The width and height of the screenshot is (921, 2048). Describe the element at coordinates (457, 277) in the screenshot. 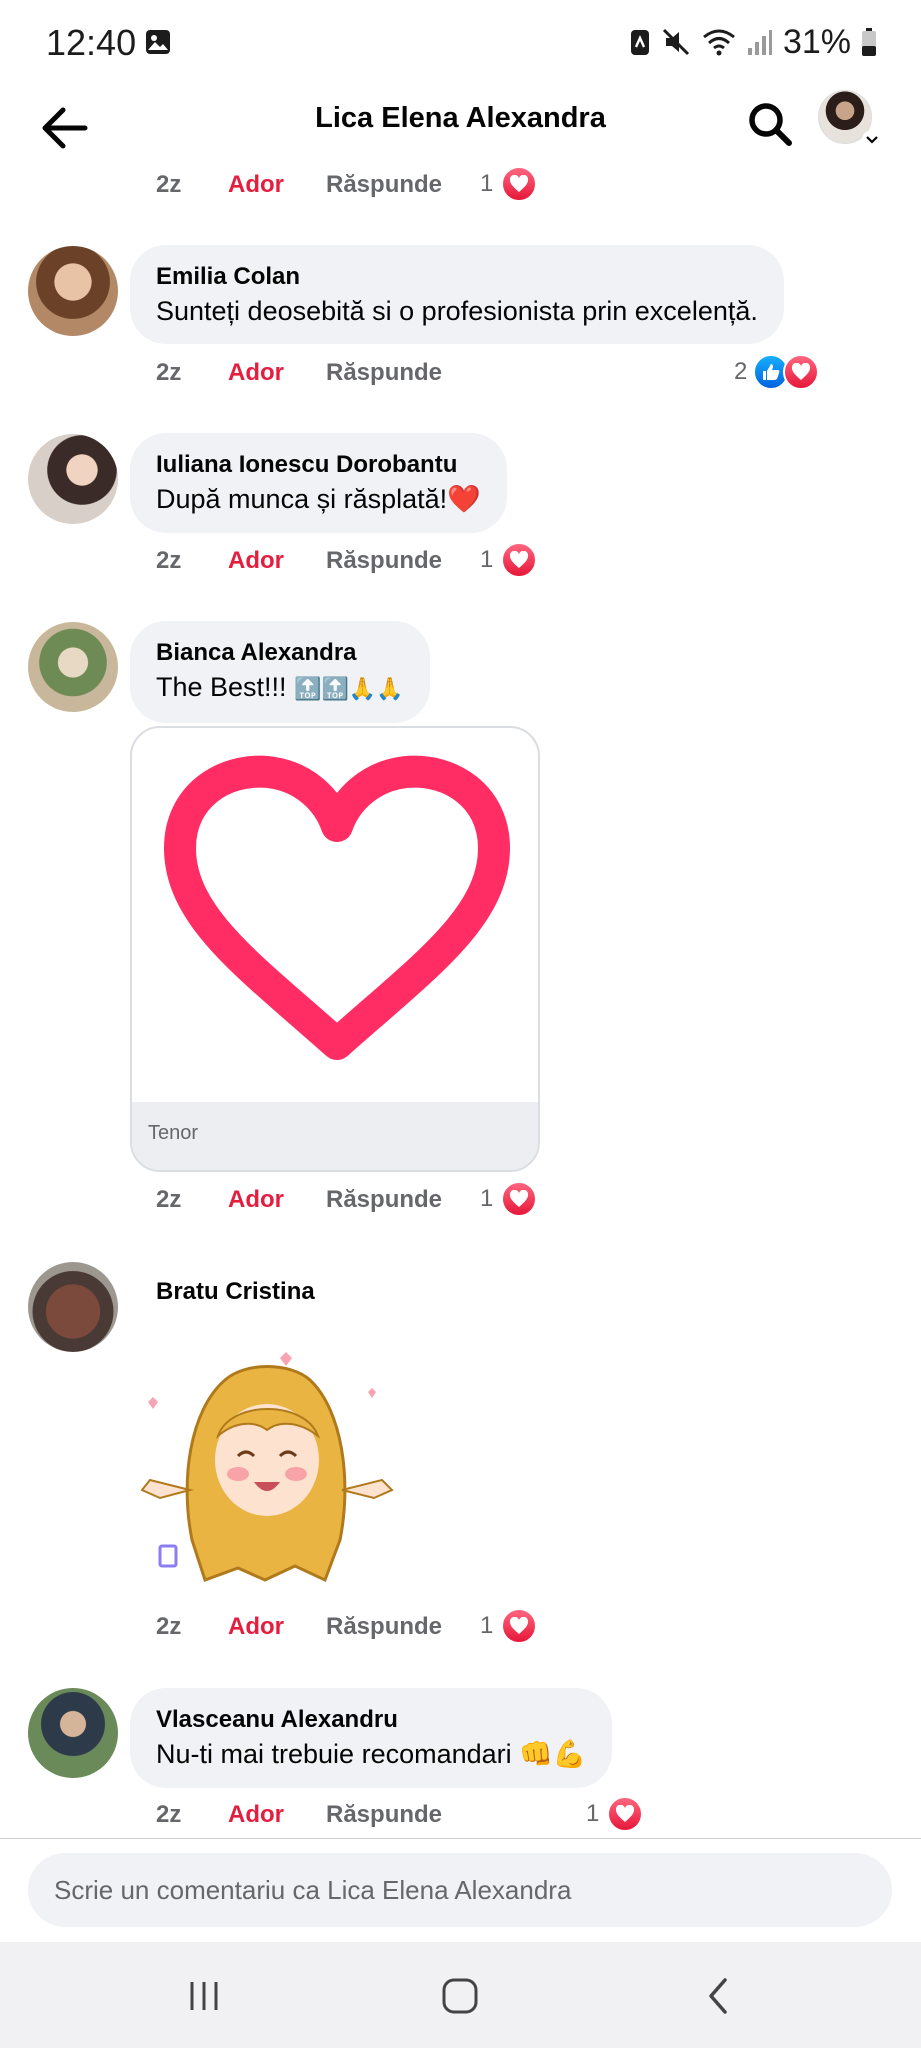

I see `comment-author: Emilia Colan` at that location.